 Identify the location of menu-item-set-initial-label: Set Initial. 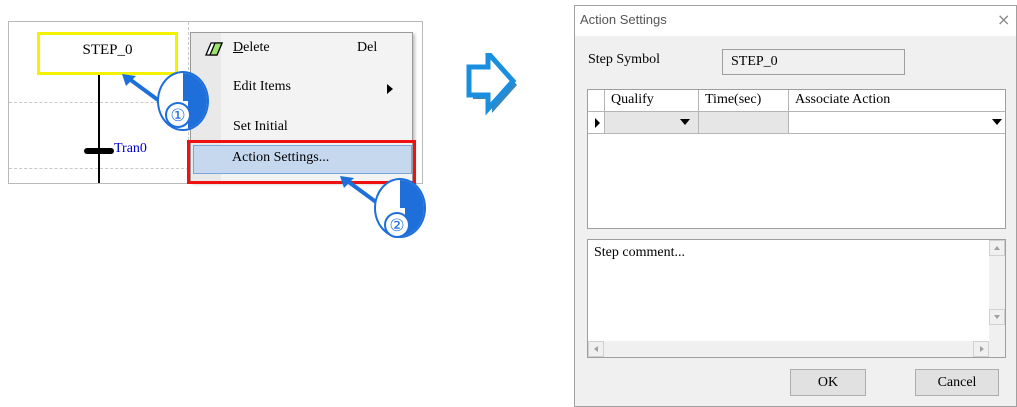
(260, 126).